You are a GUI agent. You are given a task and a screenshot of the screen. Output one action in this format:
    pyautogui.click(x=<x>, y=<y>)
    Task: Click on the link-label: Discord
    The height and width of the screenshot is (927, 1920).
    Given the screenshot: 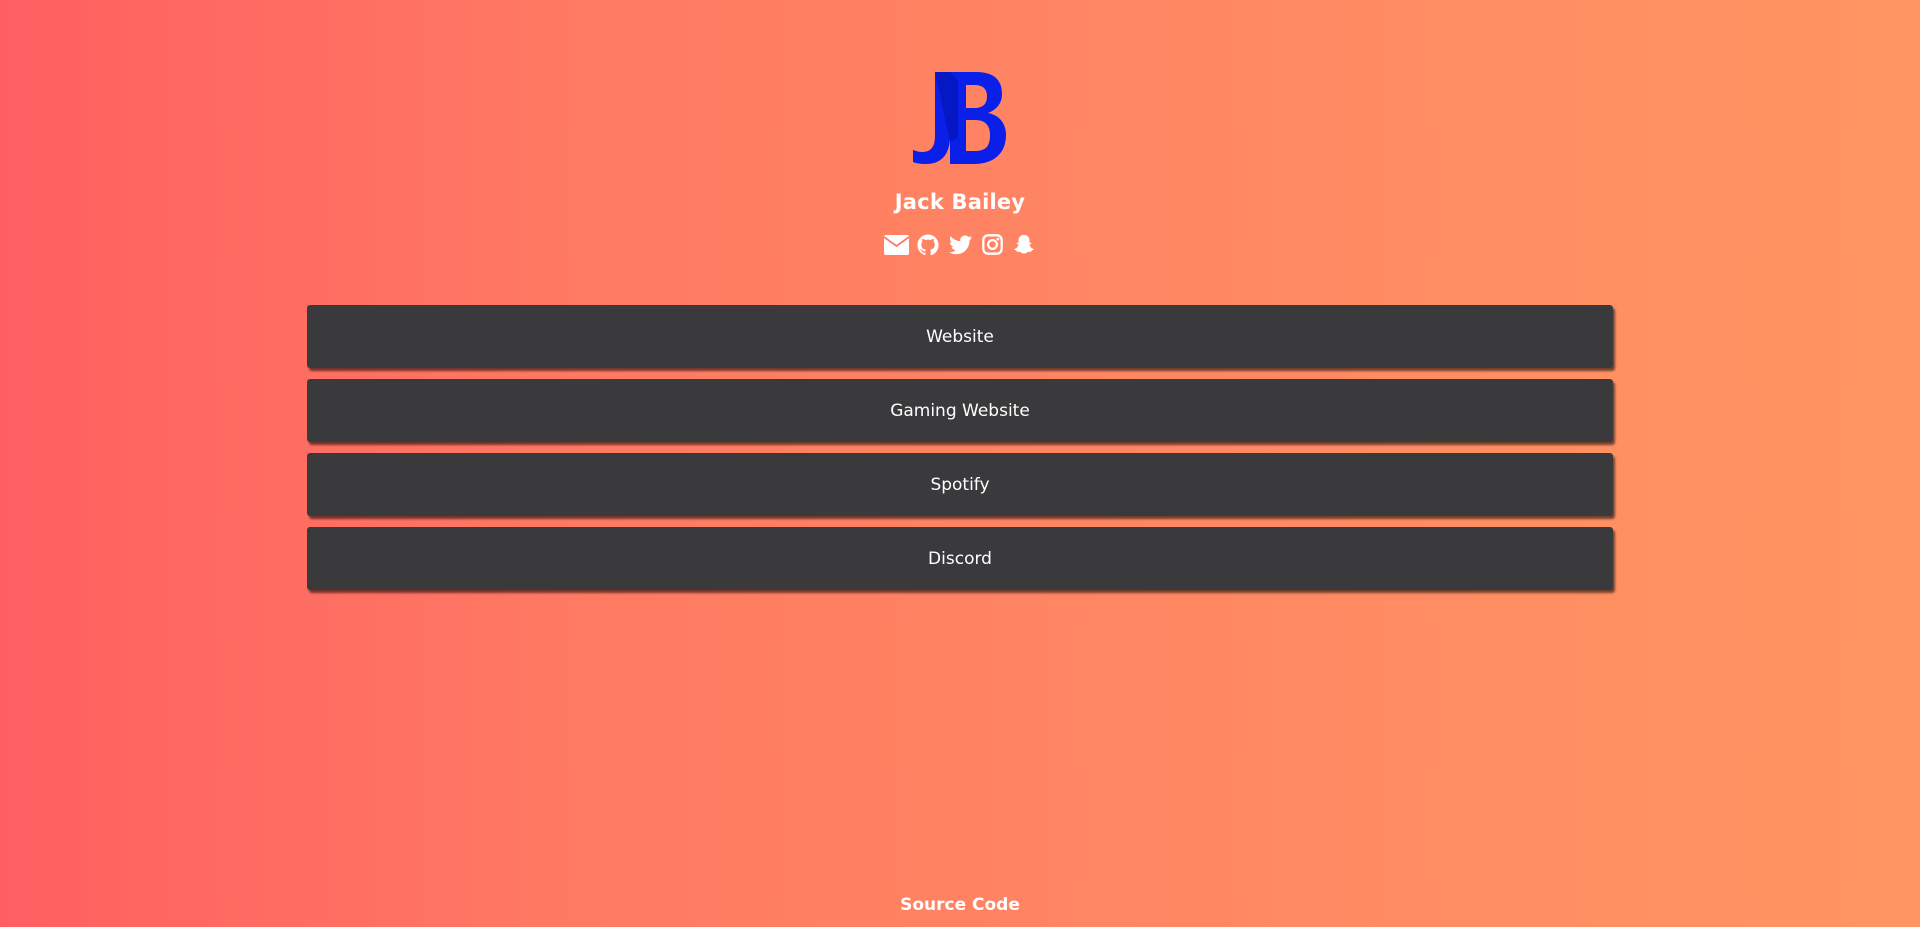 What is the action you would take?
    pyautogui.click(x=960, y=558)
    